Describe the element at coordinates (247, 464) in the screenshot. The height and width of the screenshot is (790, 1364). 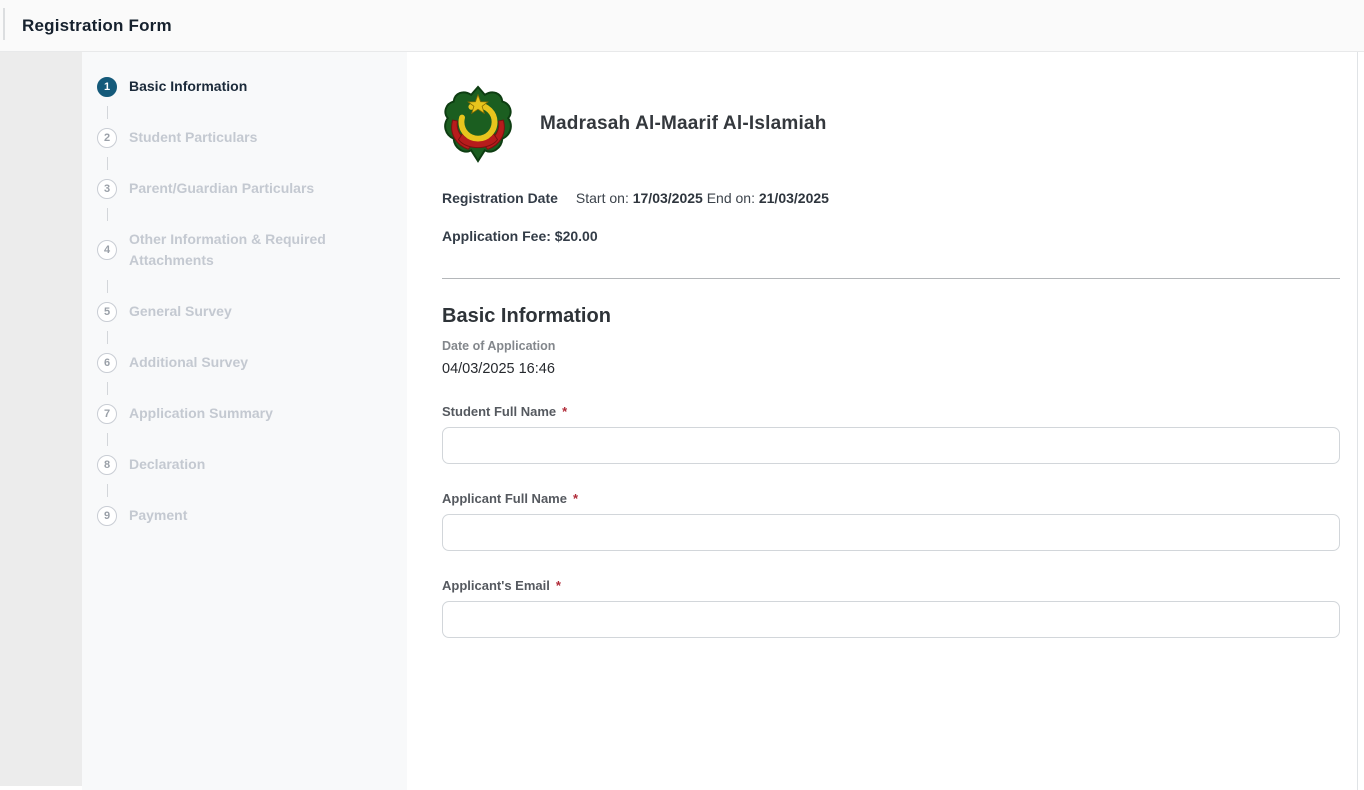
I see `stepper-item-declaration: 8 Declaration` at that location.